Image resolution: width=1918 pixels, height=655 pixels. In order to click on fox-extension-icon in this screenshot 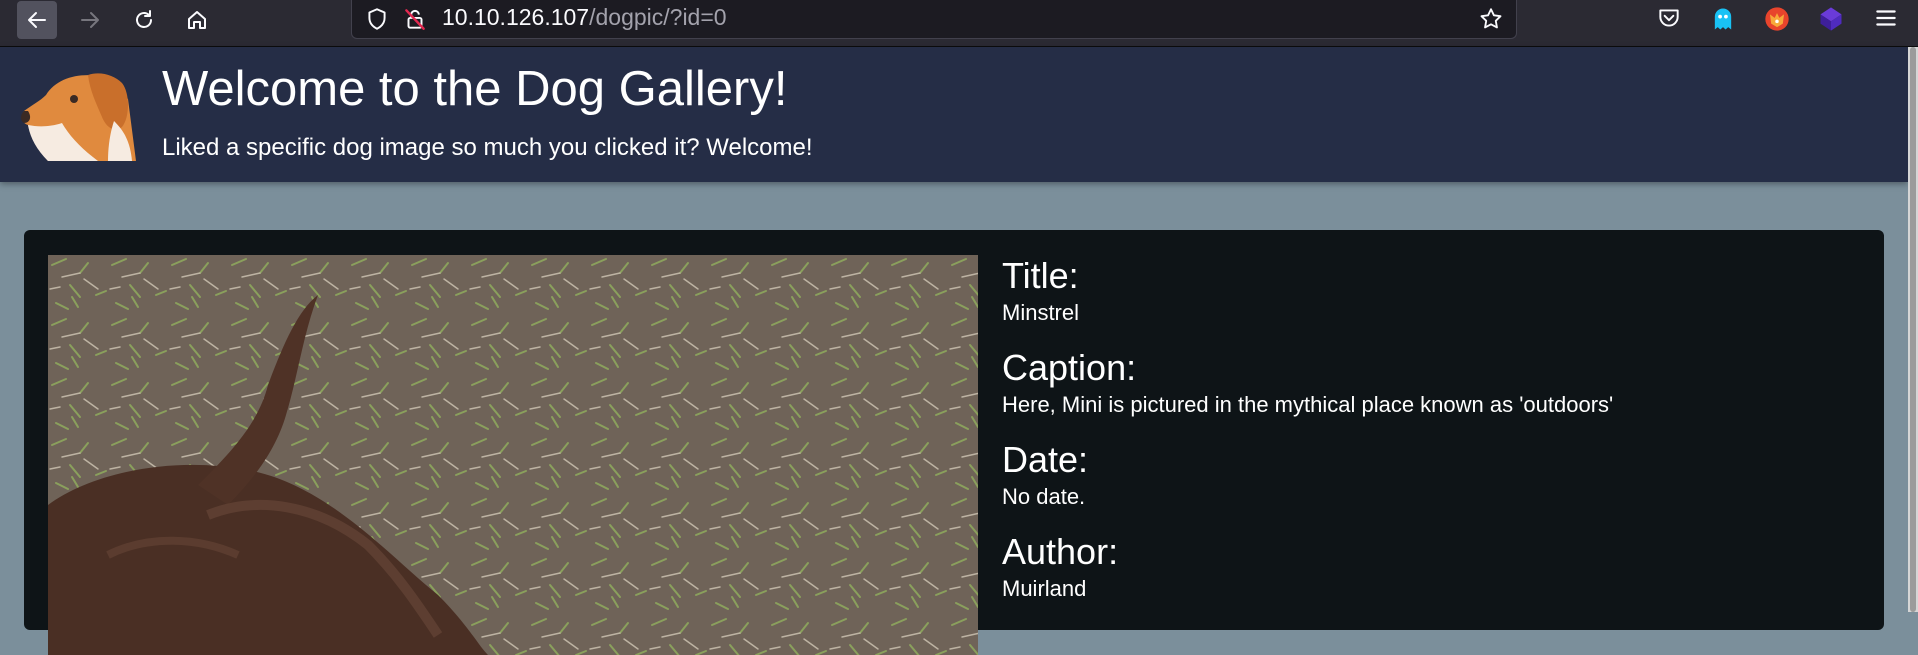, I will do `click(1777, 19)`.